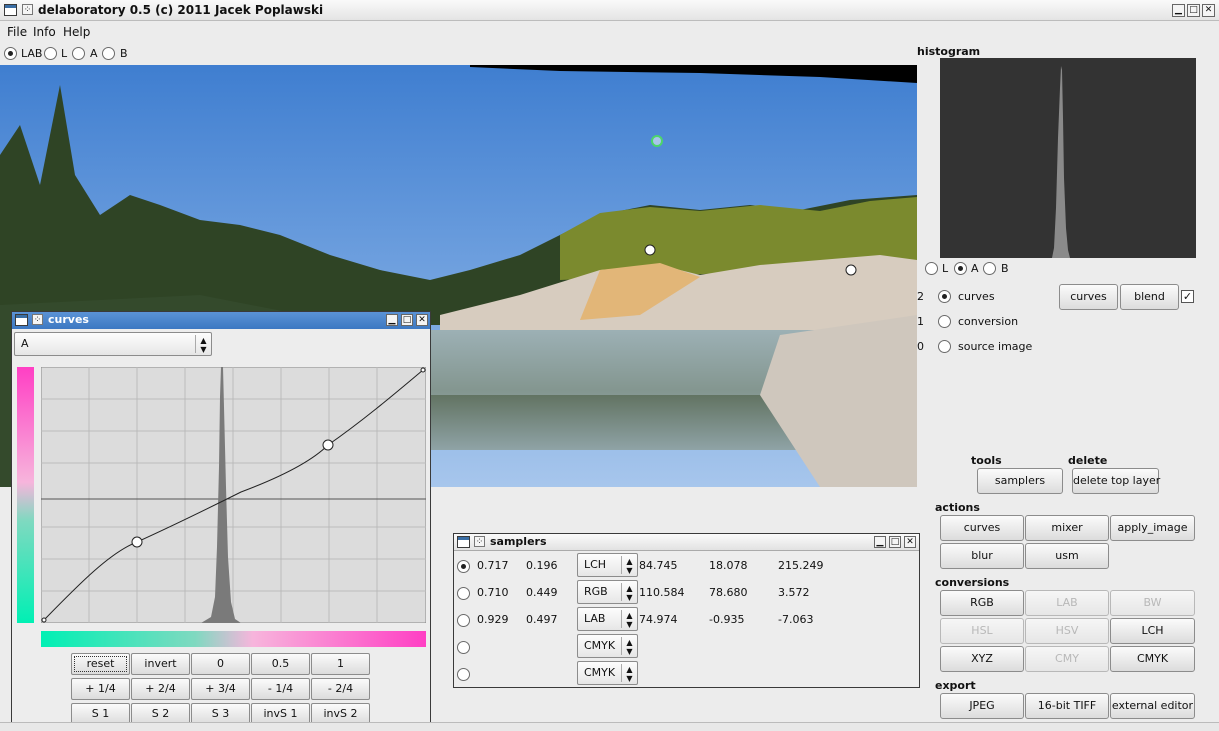 The height and width of the screenshot is (731, 1219). What do you see at coordinates (982, 659) in the screenshot?
I see `convert-xyz-button: XYZ` at bounding box center [982, 659].